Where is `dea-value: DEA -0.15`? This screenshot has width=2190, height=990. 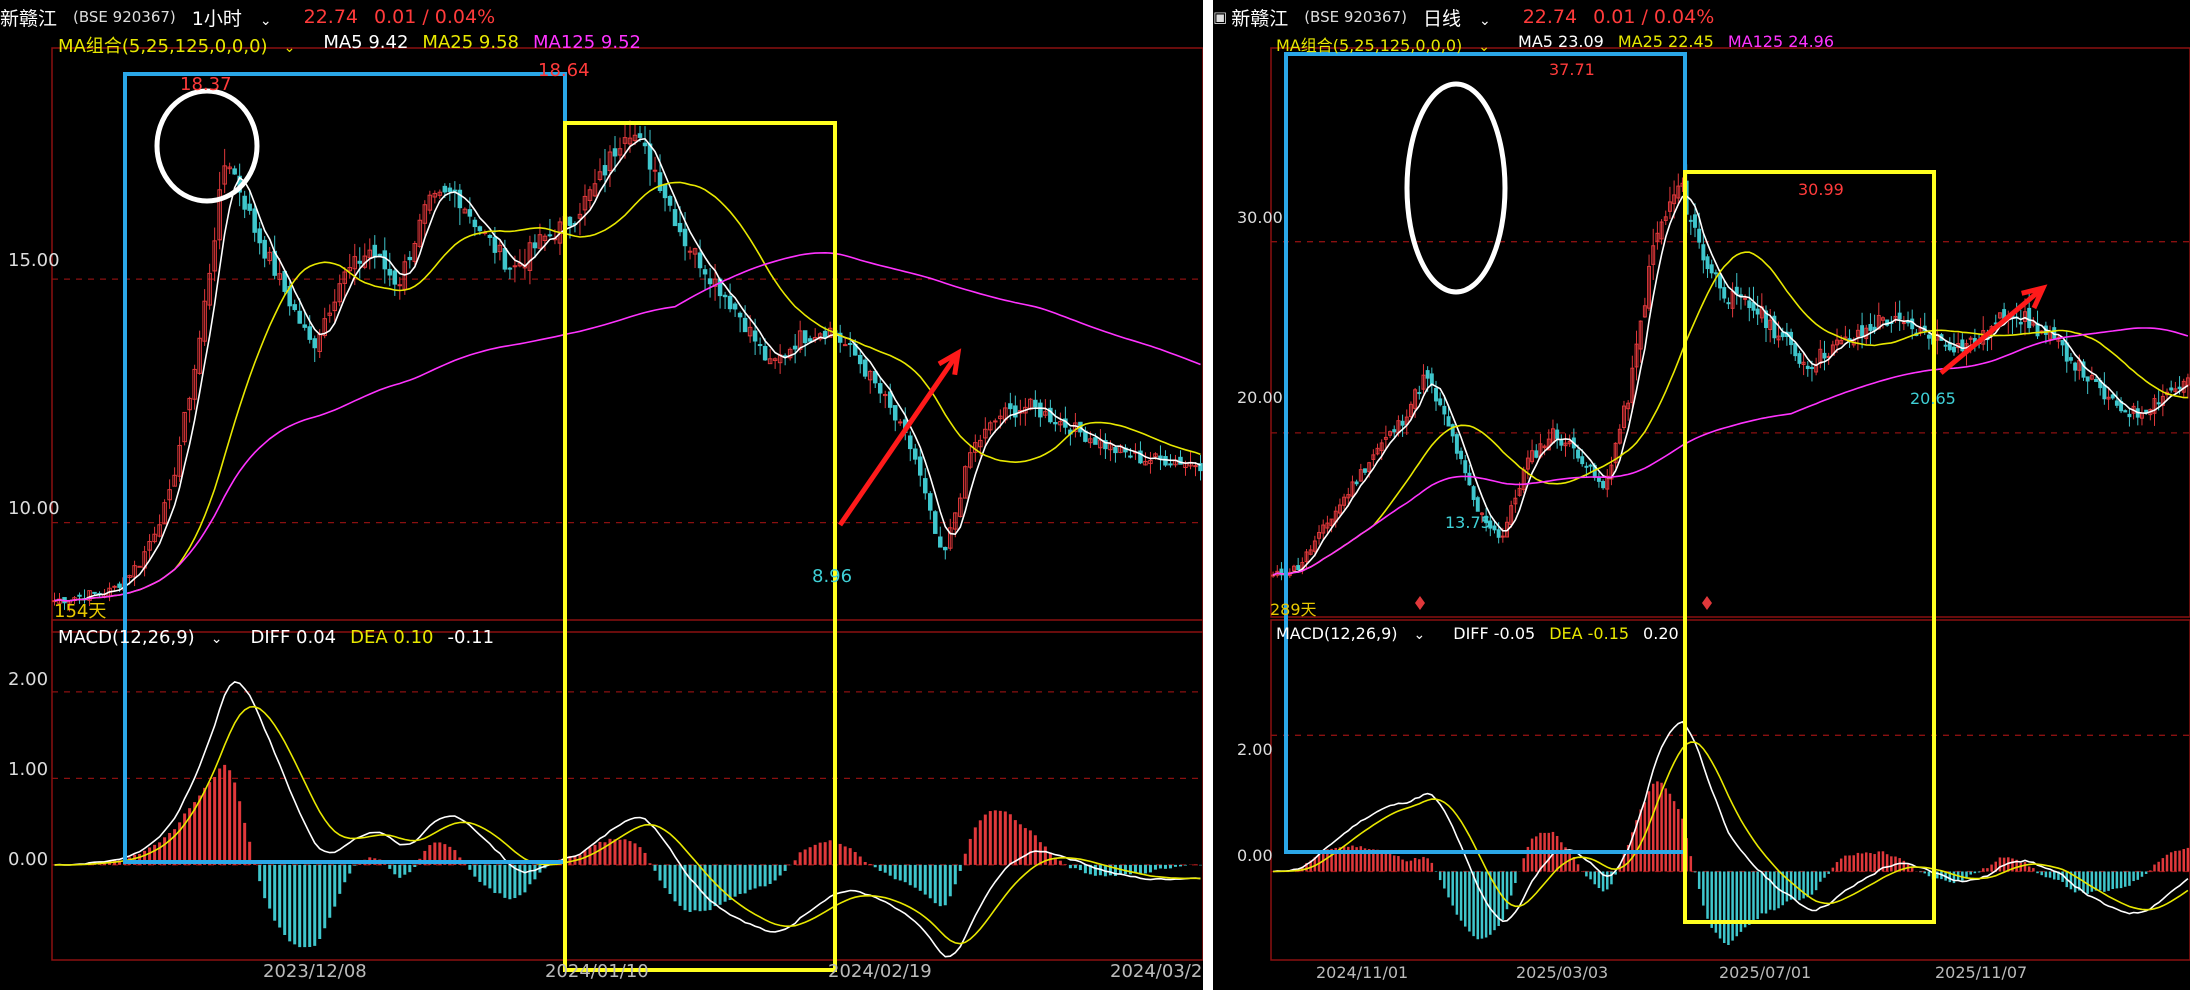
dea-value: DEA -0.15 is located at coordinates (1589, 633).